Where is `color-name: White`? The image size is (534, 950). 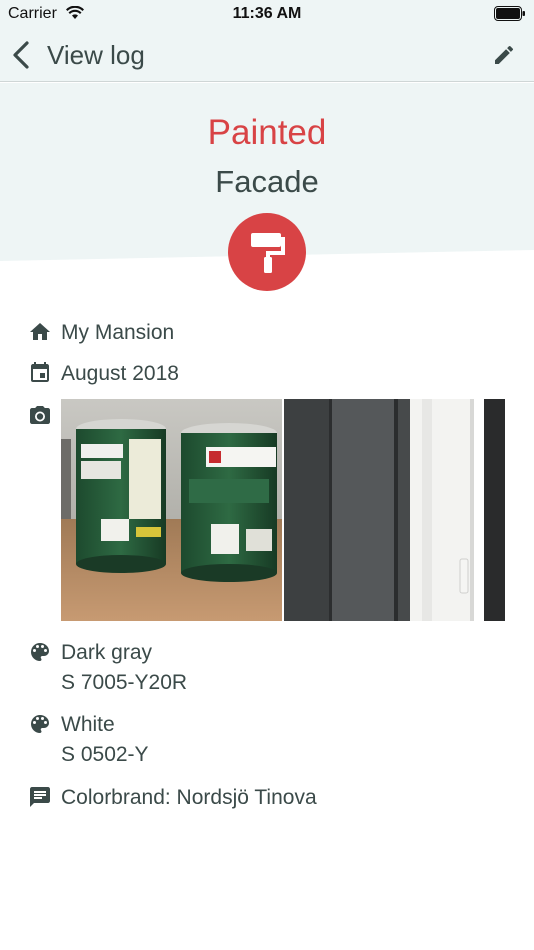 color-name: White is located at coordinates (88, 724).